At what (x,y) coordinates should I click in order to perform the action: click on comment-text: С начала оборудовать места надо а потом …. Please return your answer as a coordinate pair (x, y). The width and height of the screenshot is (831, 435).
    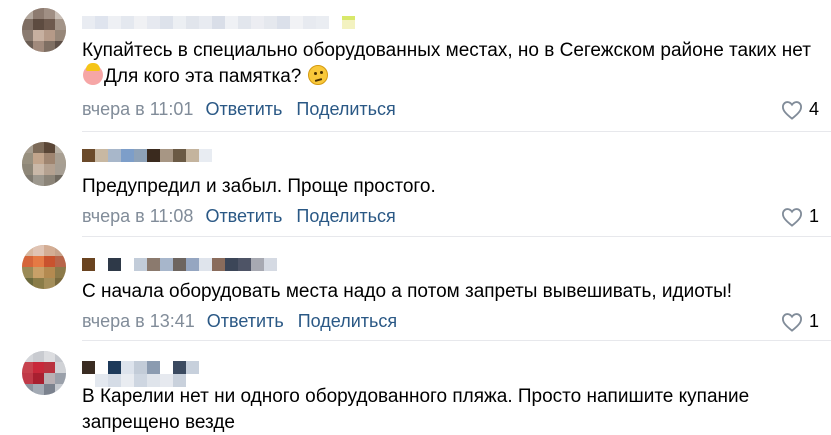
    Looking at the image, I should click on (407, 291).